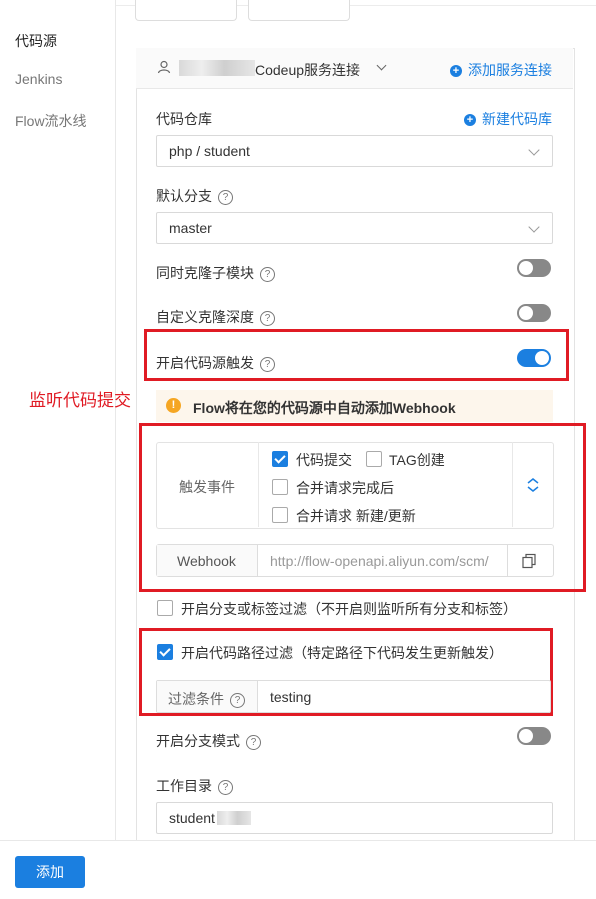 The height and width of the screenshot is (899, 596). Describe the element at coordinates (36, 41) in the screenshot. I see `sidebar-item-code-source: 代码源` at that location.